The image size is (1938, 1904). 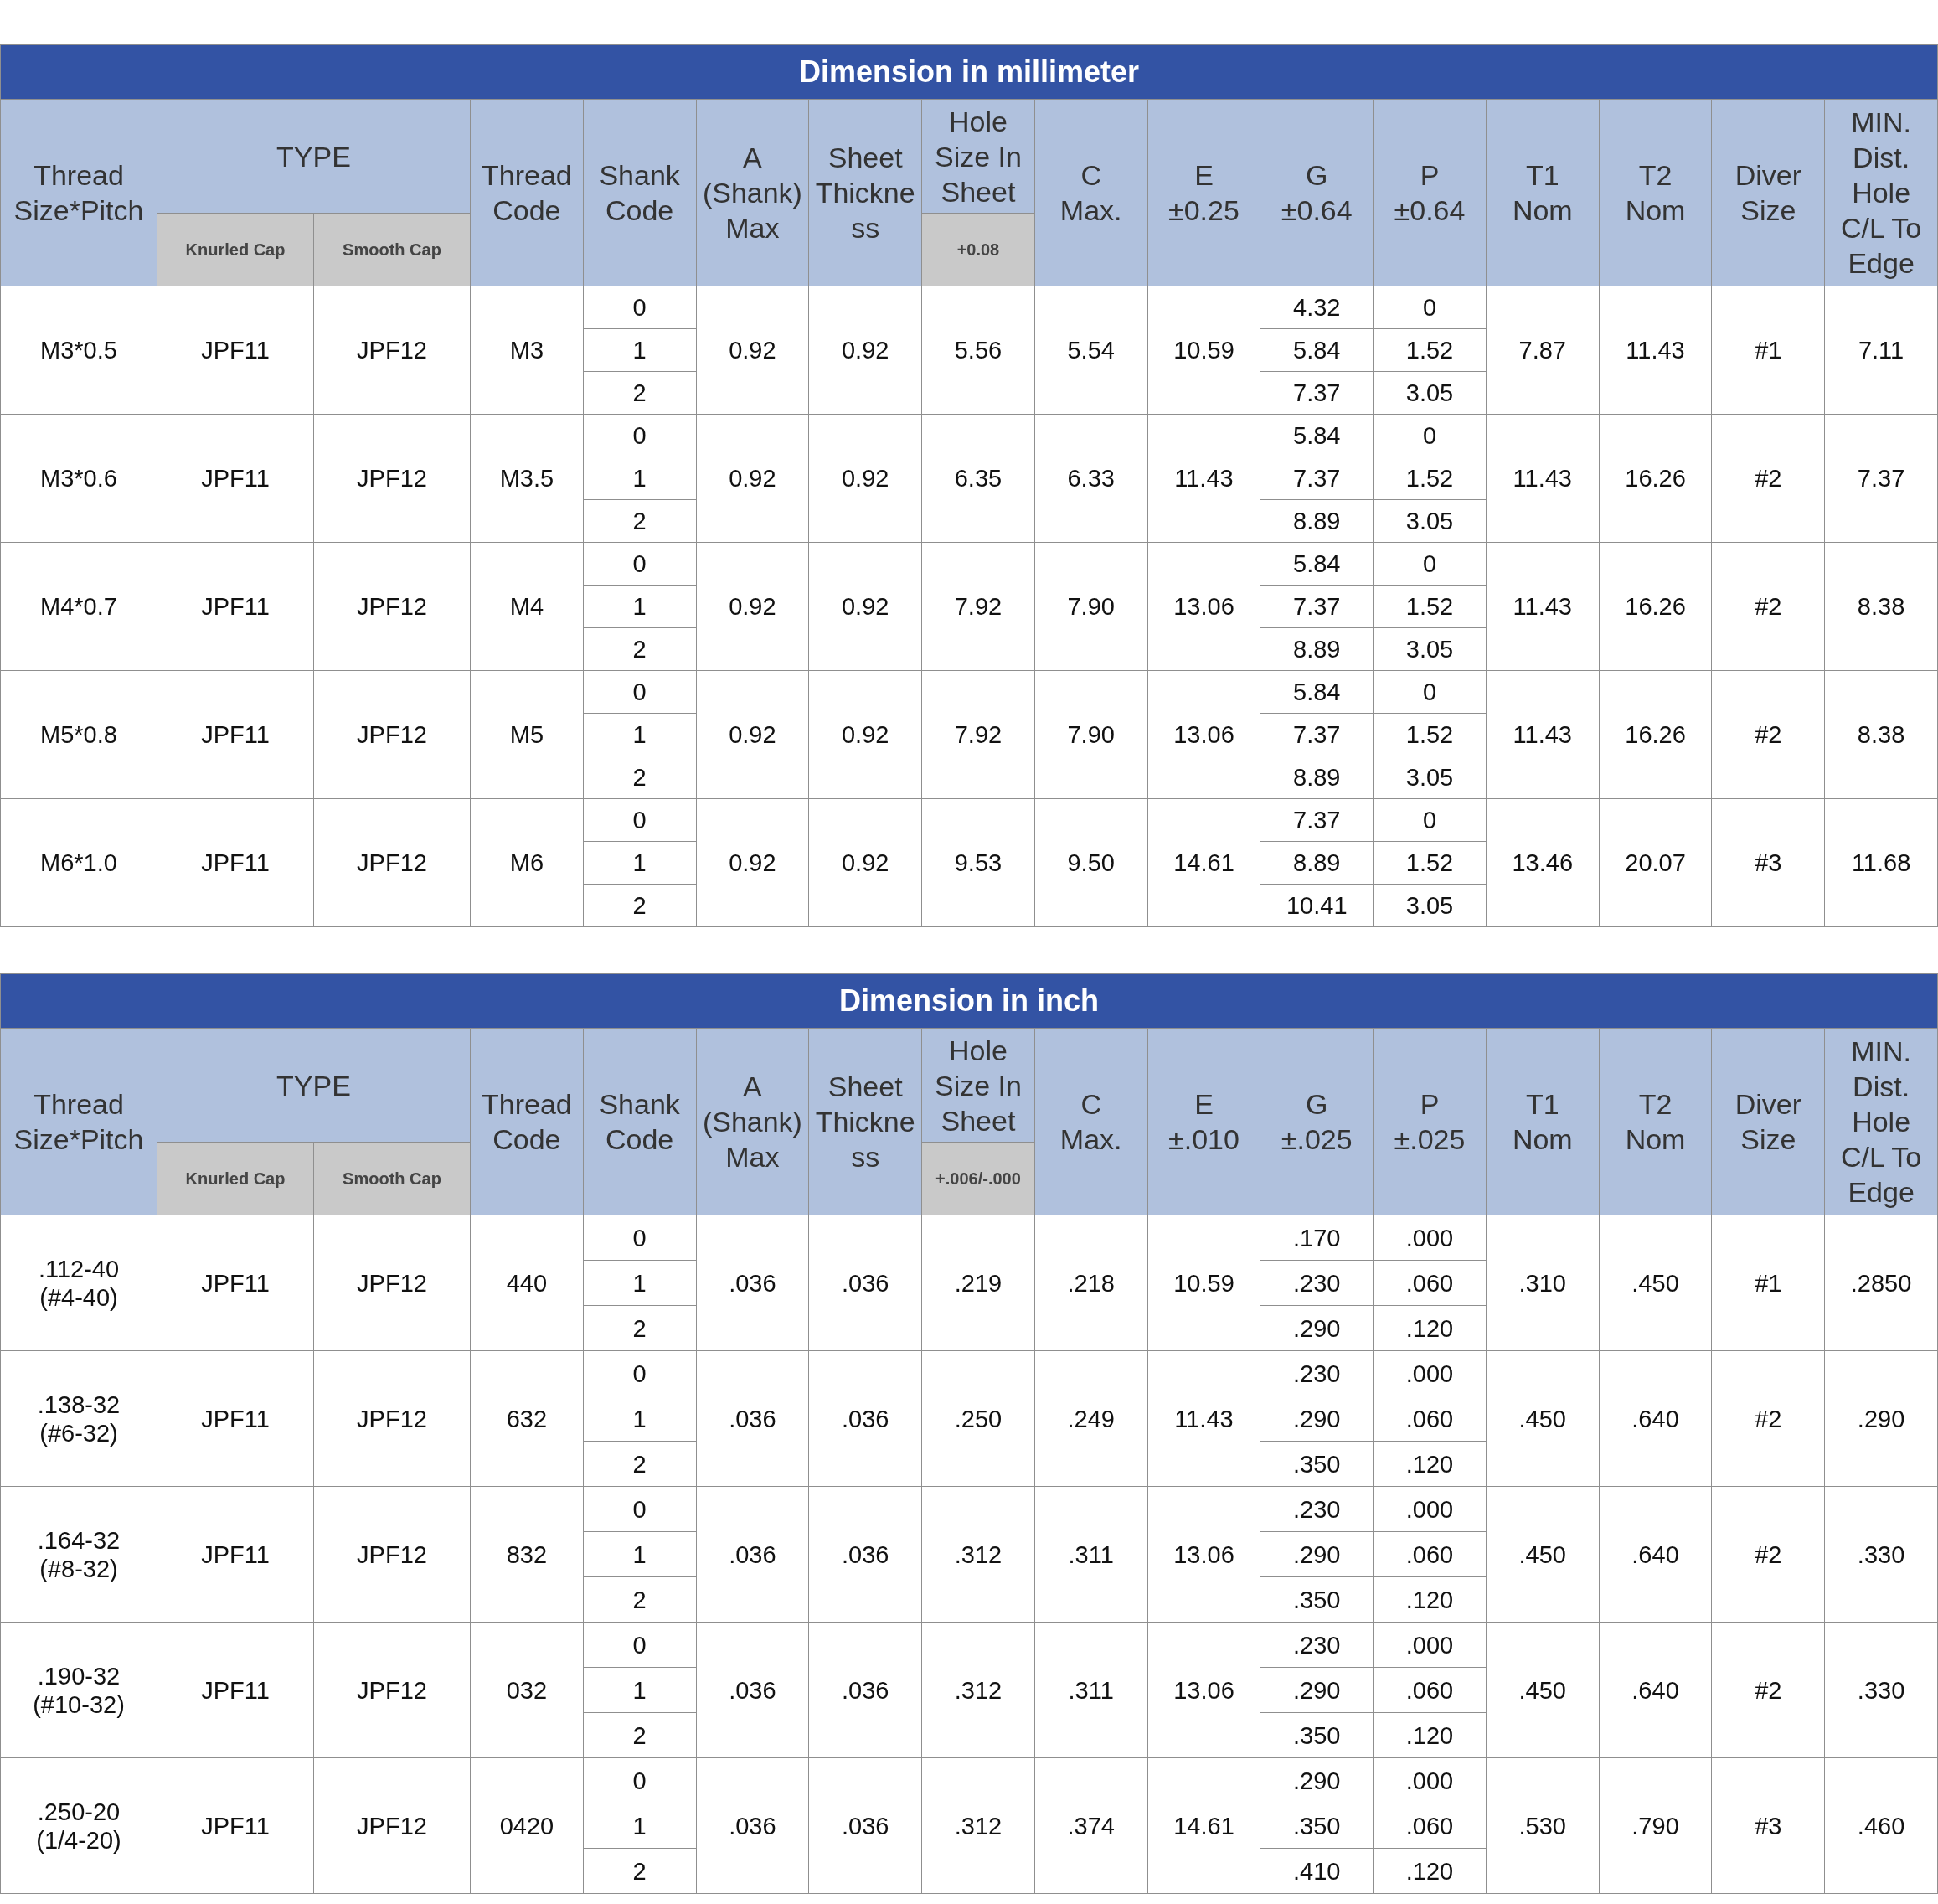 What do you see at coordinates (527, 1825) in the screenshot?
I see `table-cell: 0420` at bounding box center [527, 1825].